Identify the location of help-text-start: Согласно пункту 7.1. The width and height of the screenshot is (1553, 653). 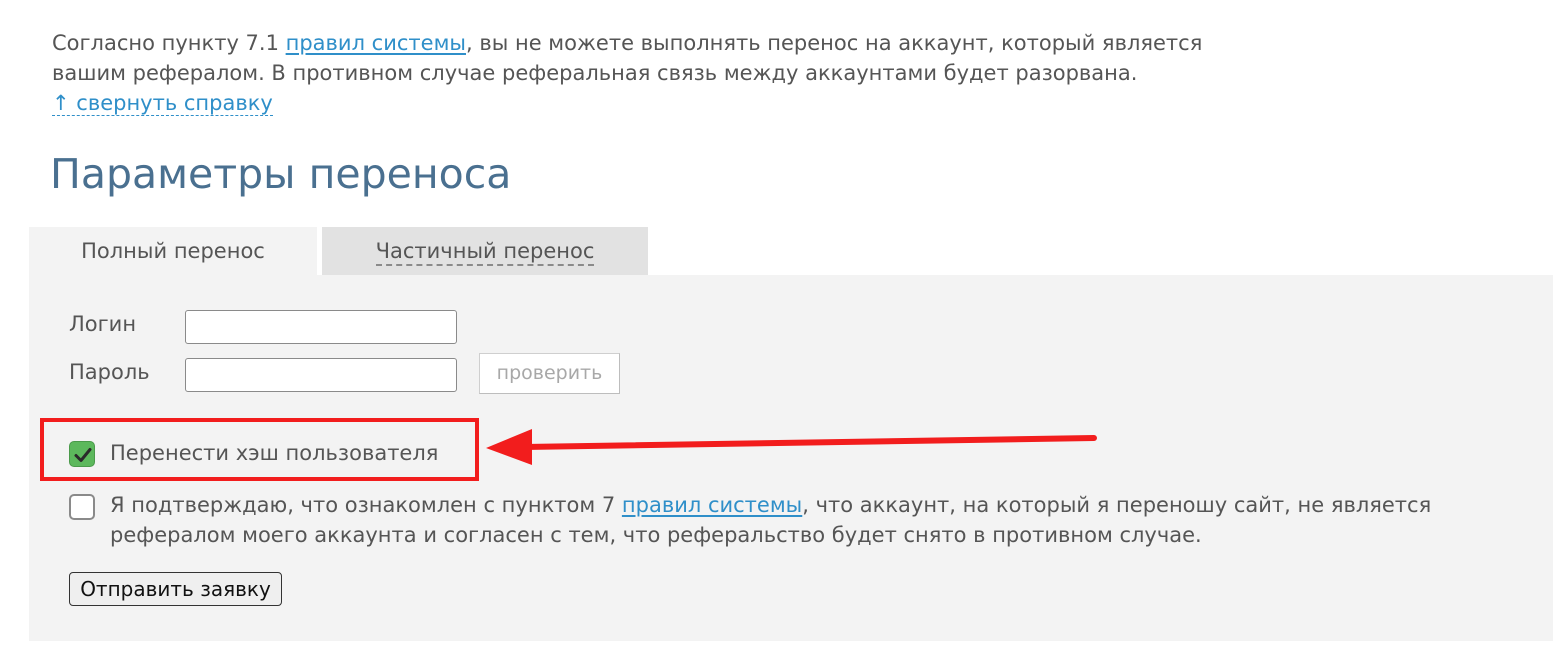
(169, 43).